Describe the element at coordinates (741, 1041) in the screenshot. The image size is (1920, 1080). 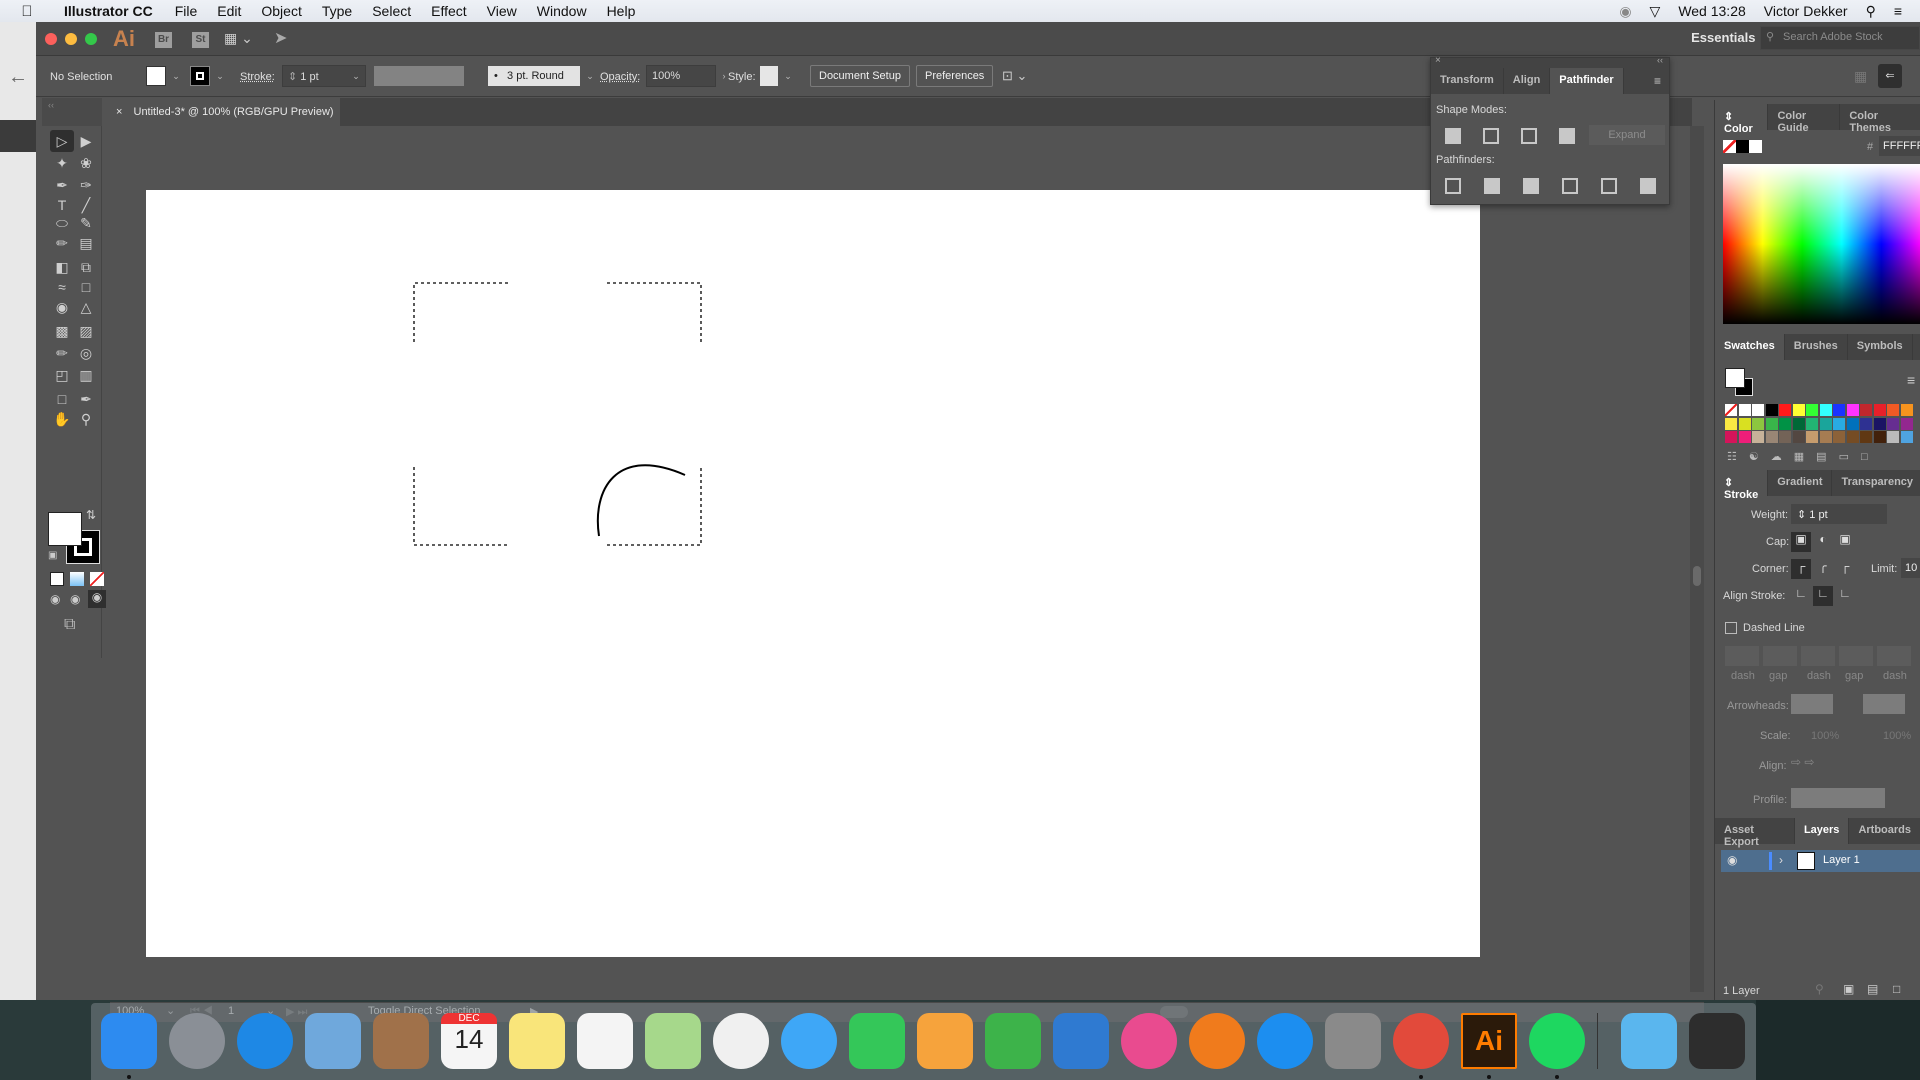
I see `dock-app-photos` at that location.